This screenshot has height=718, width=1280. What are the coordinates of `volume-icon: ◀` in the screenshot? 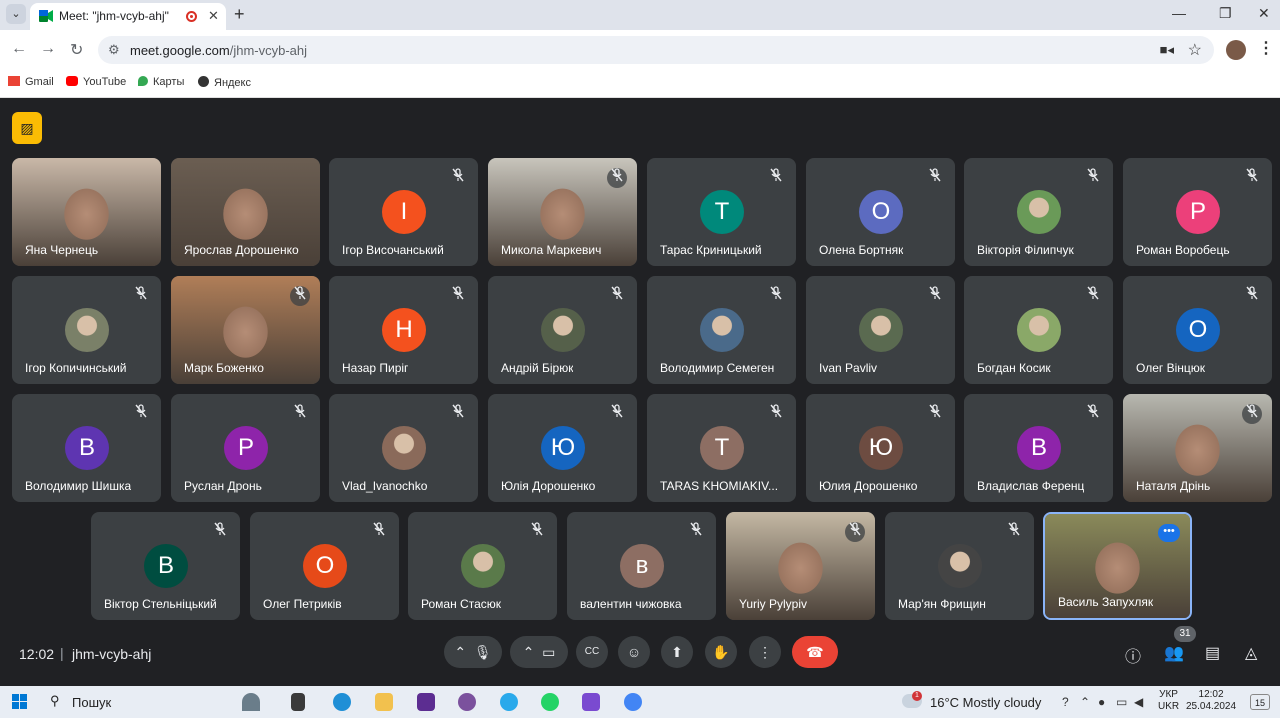 It's located at (1138, 702).